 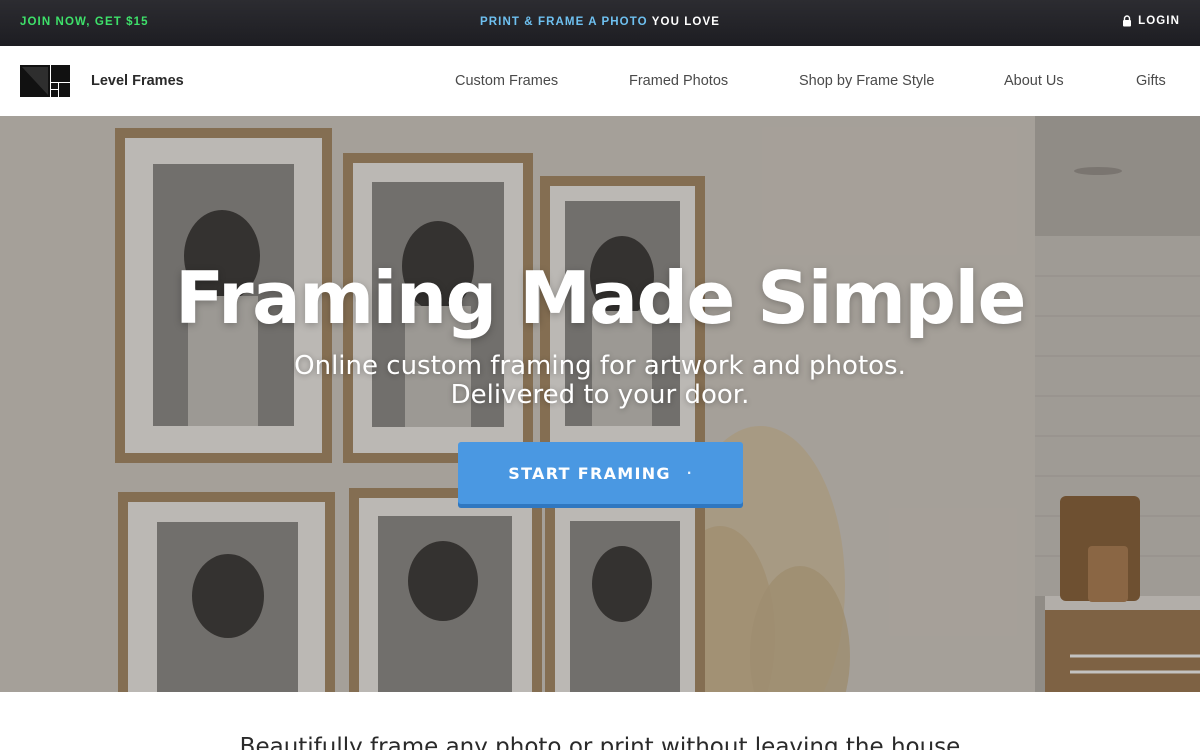 I want to click on lock-icon, so click(x=1127, y=21).